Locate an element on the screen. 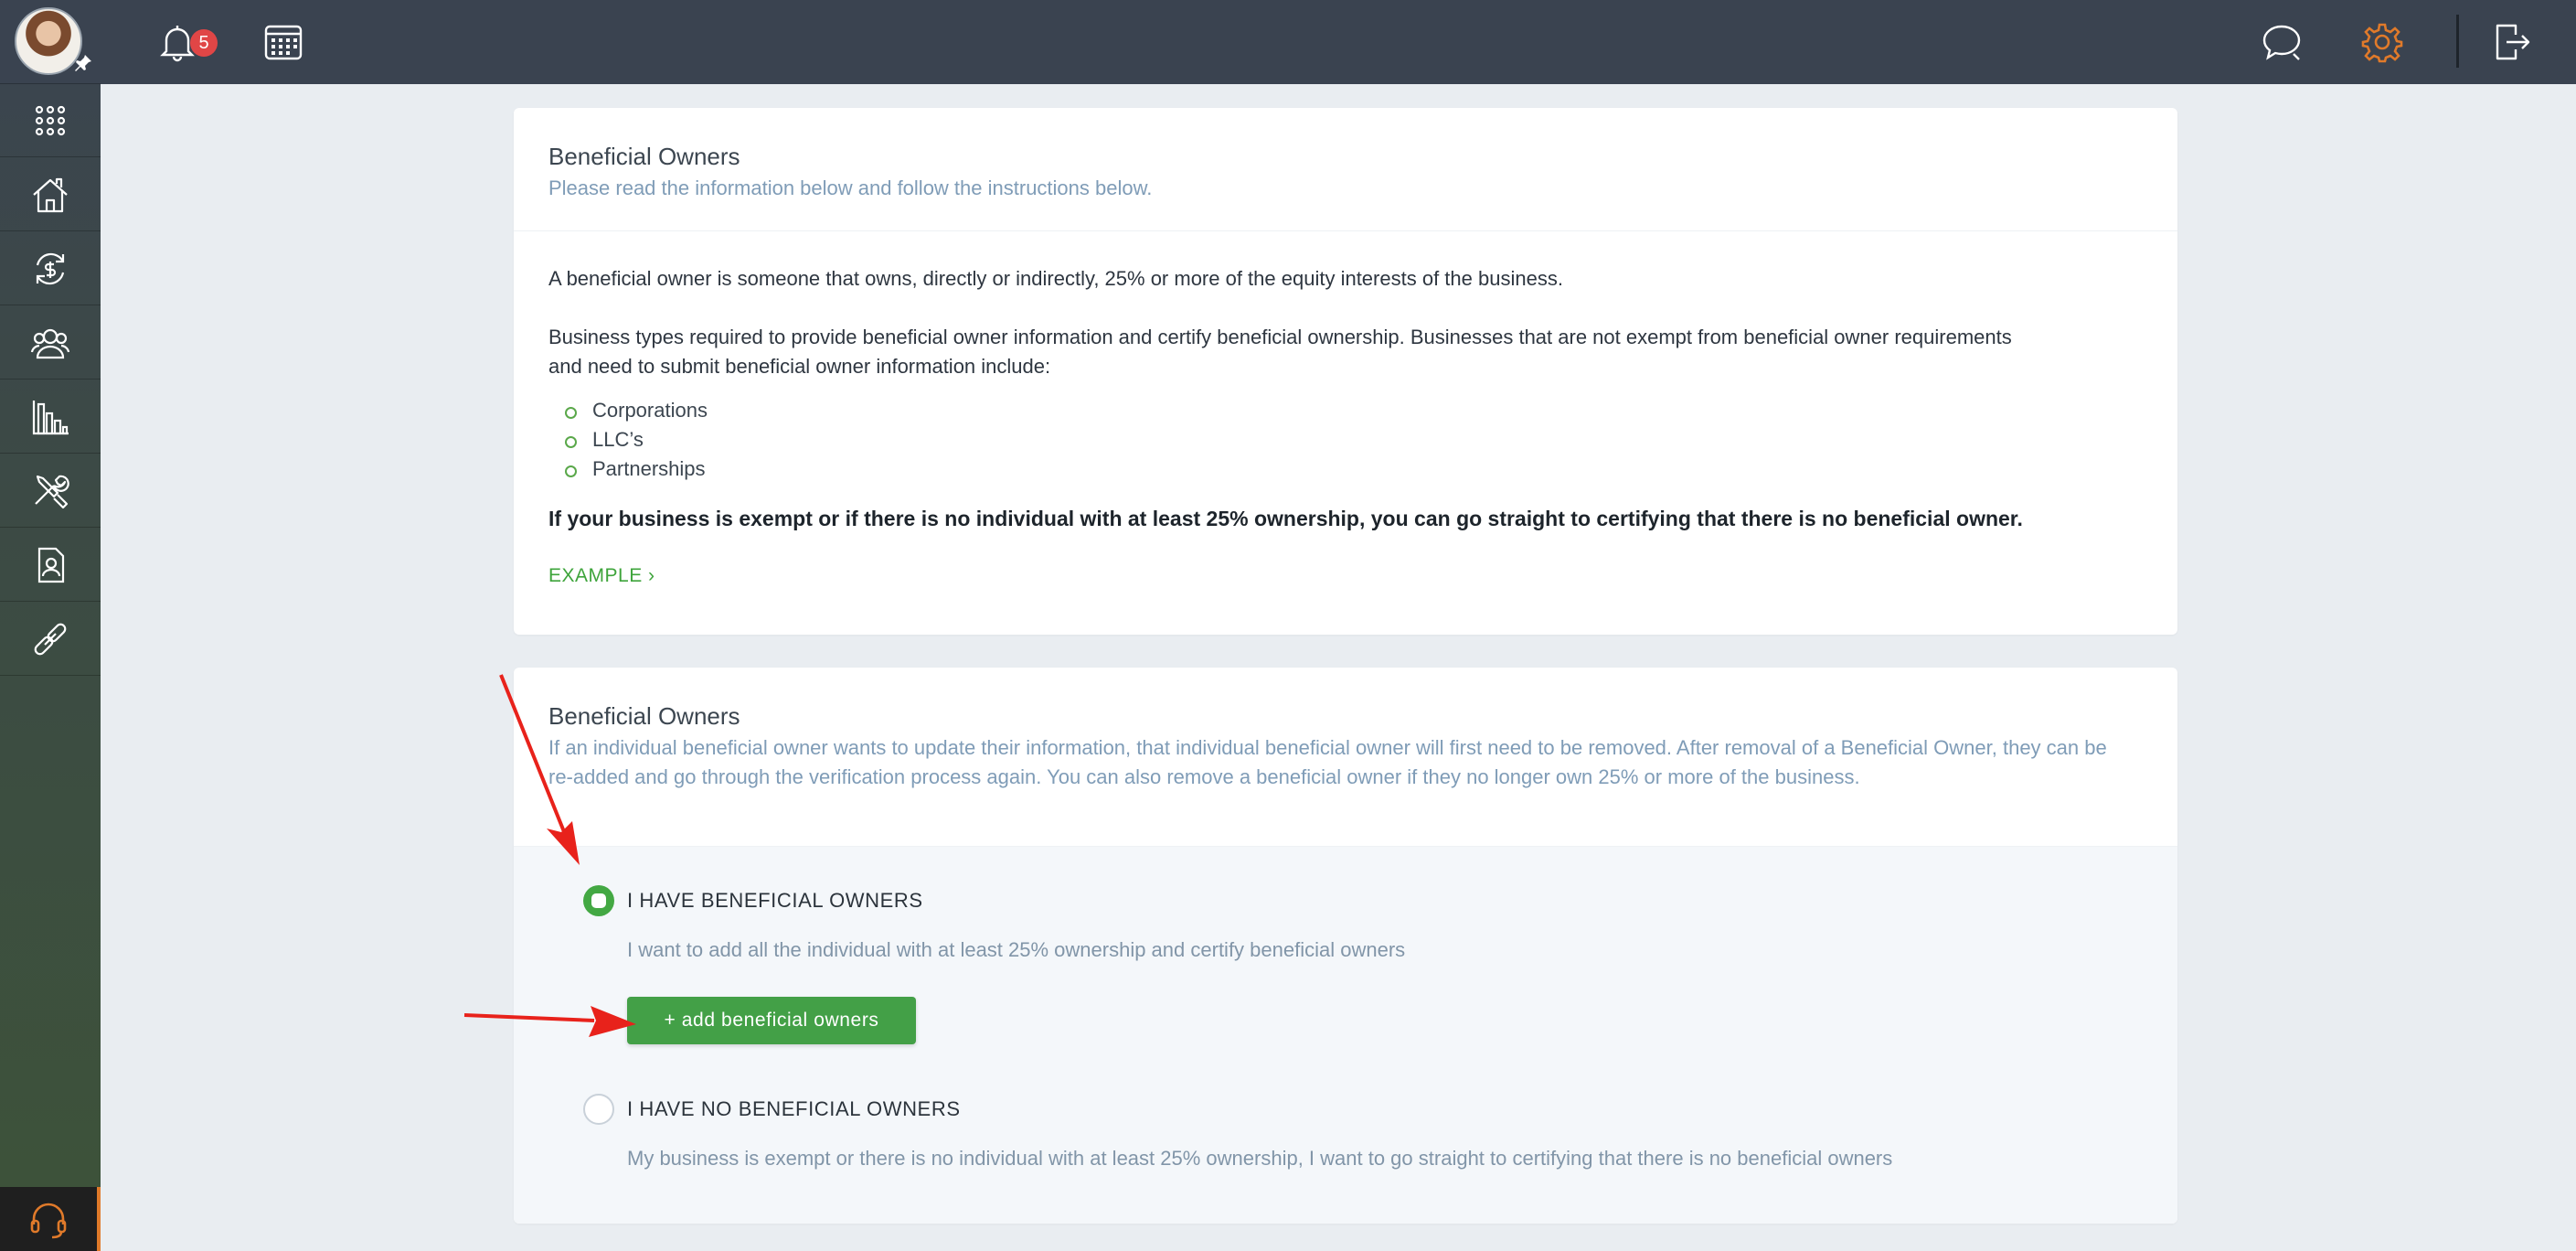 This screenshot has height=1251, width=2576. link-icon is located at coordinates (50, 639).